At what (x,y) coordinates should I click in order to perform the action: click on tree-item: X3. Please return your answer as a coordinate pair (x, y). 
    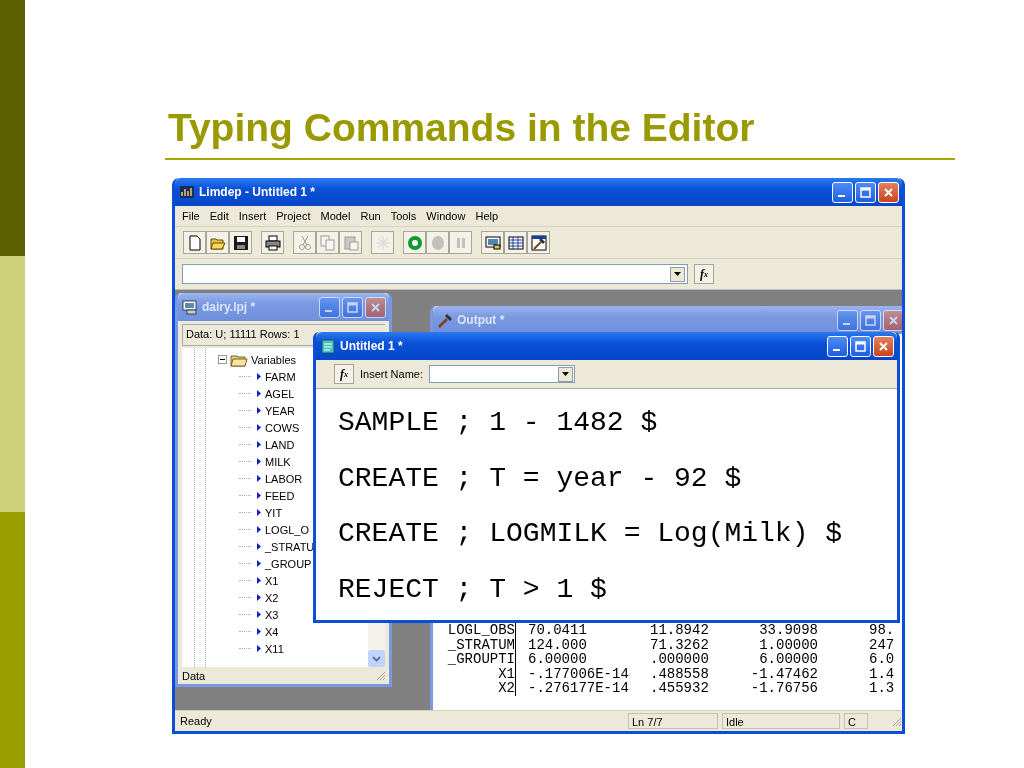
    Looking at the image, I should click on (272, 614).